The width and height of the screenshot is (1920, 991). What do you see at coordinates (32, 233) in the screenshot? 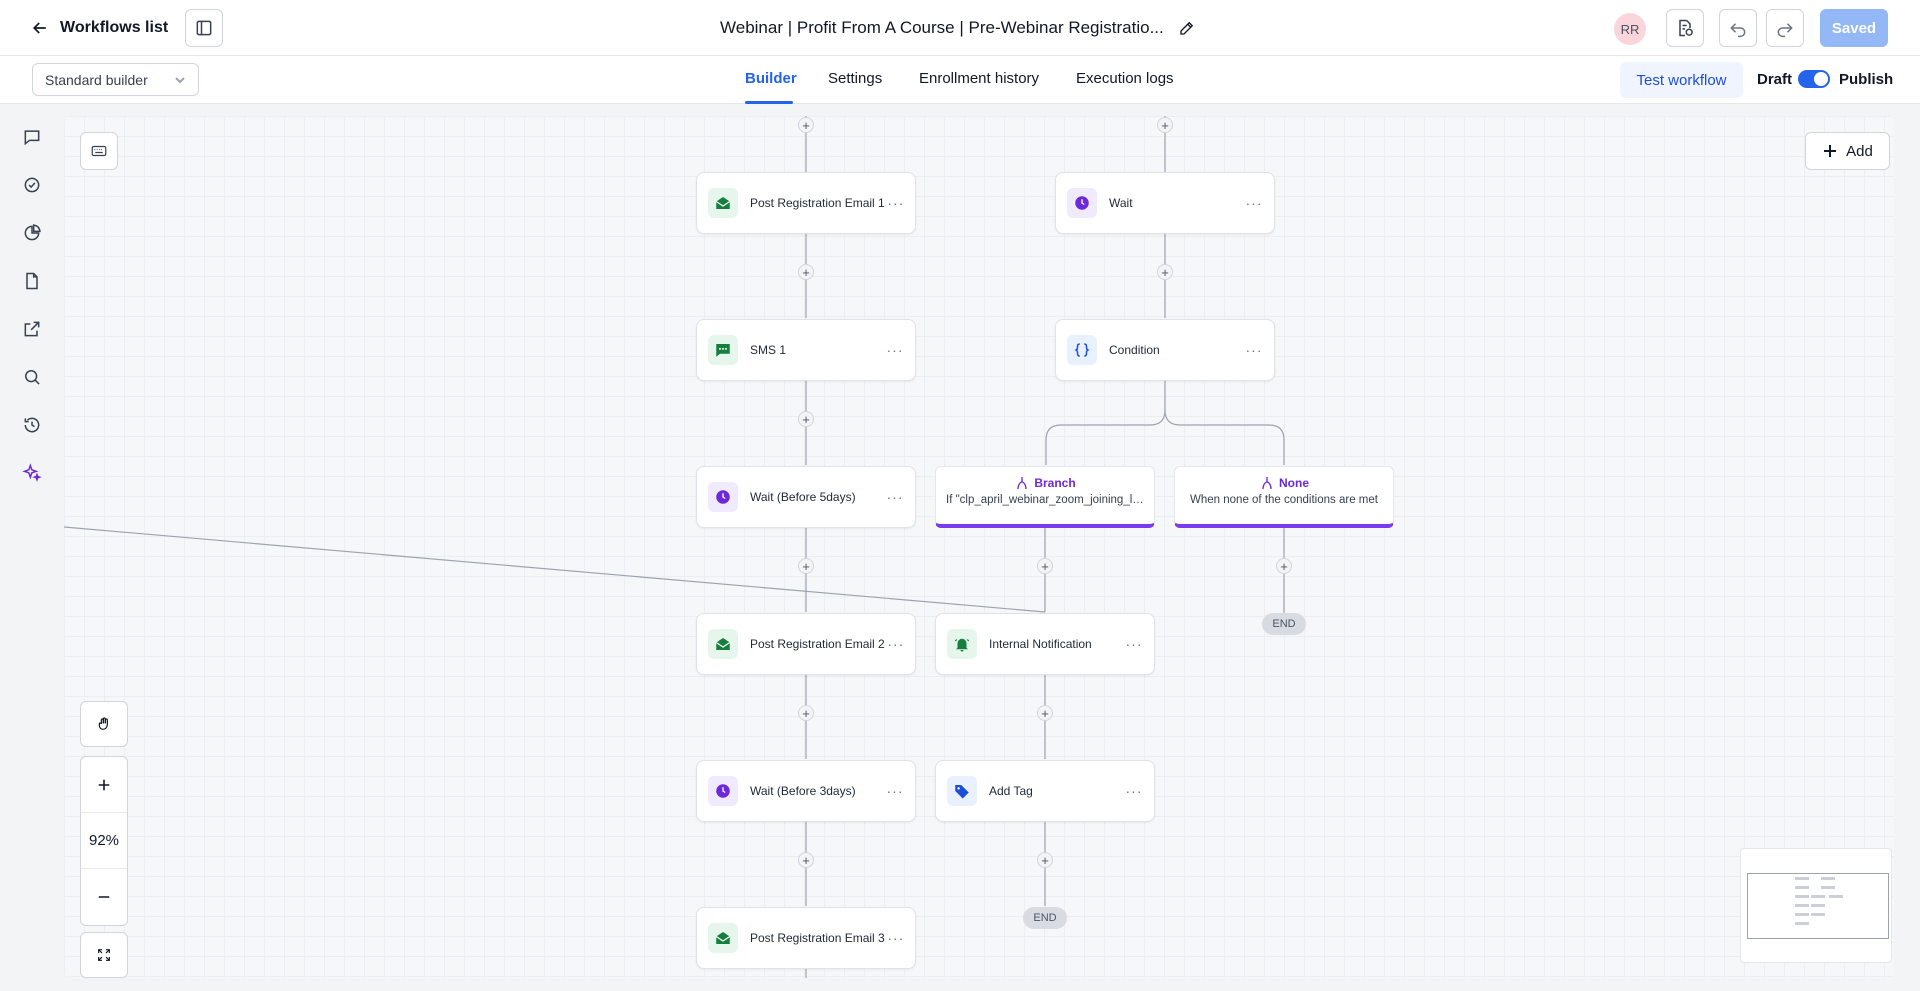
I see `pie-chart-icon` at bounding box center [32, 233].